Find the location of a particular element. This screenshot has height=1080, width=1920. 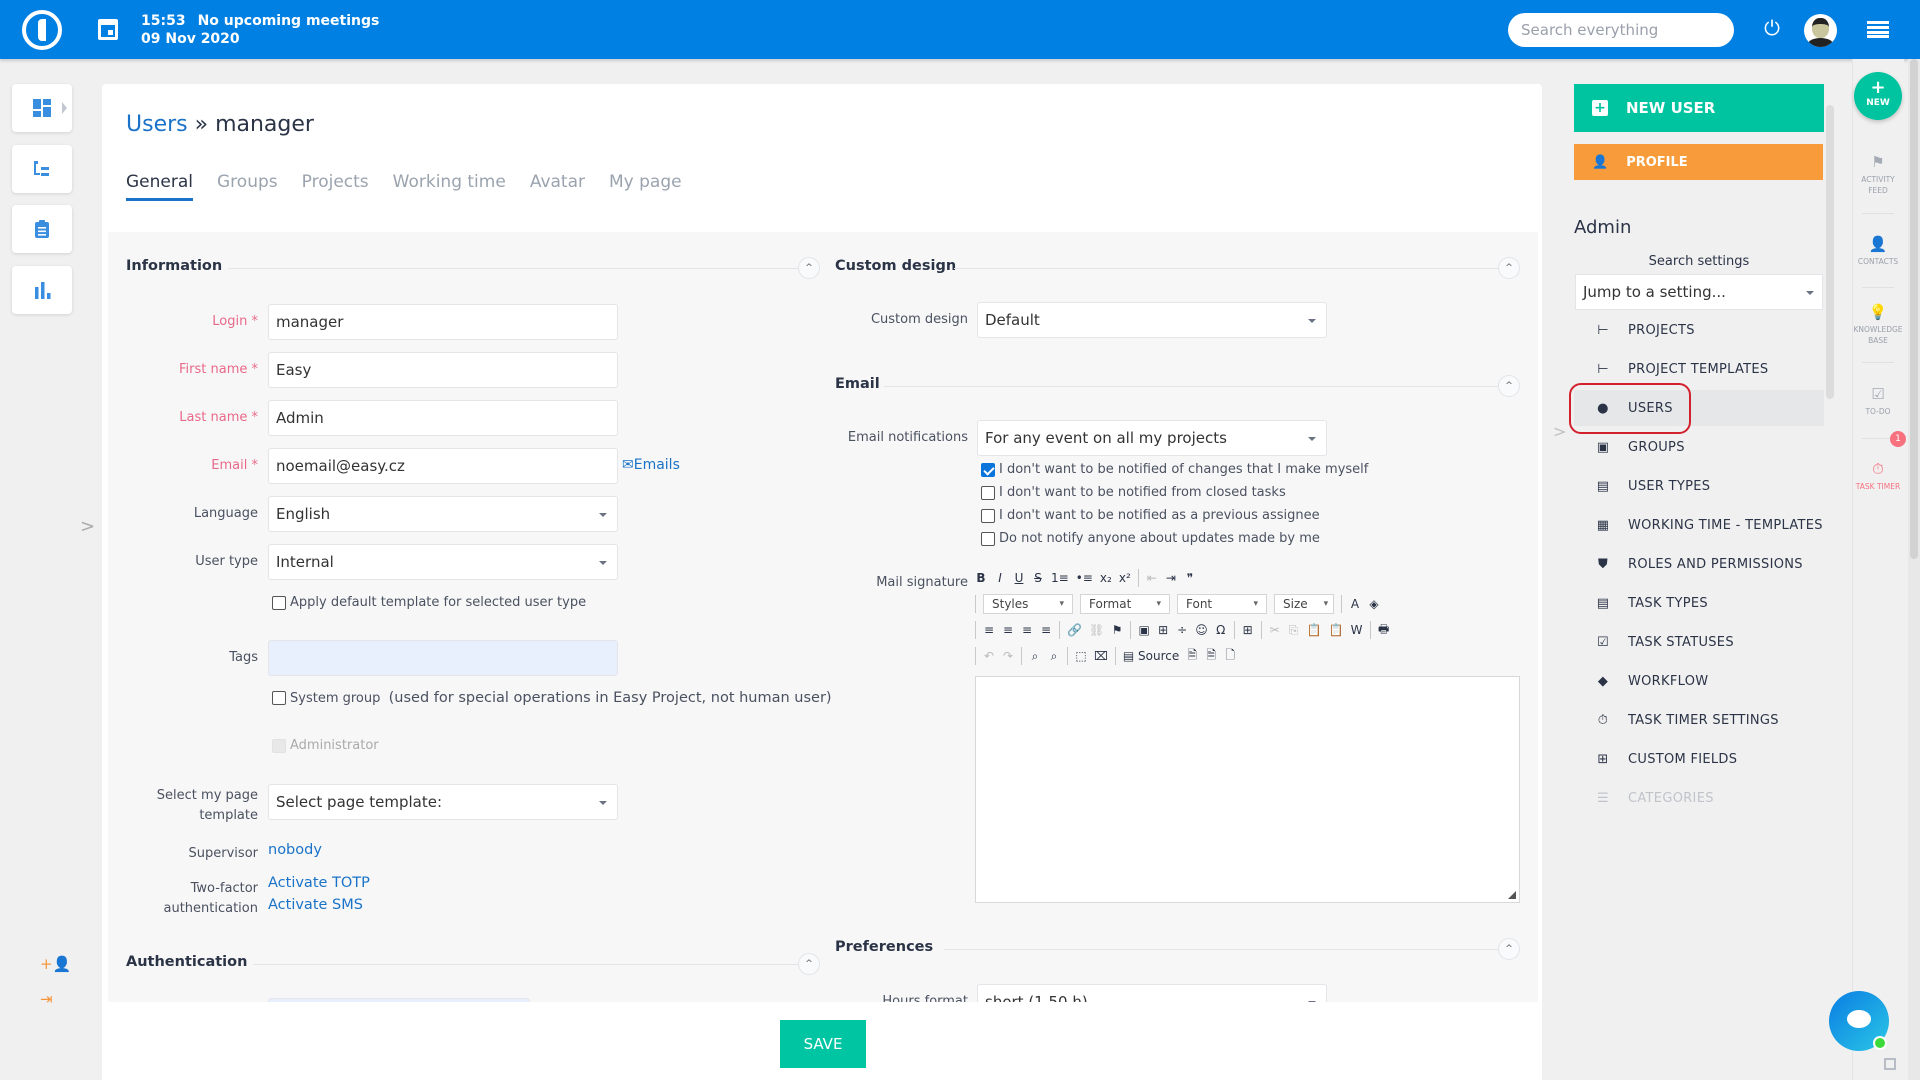

nav-tasks-button is located at coordinates (42, 229).